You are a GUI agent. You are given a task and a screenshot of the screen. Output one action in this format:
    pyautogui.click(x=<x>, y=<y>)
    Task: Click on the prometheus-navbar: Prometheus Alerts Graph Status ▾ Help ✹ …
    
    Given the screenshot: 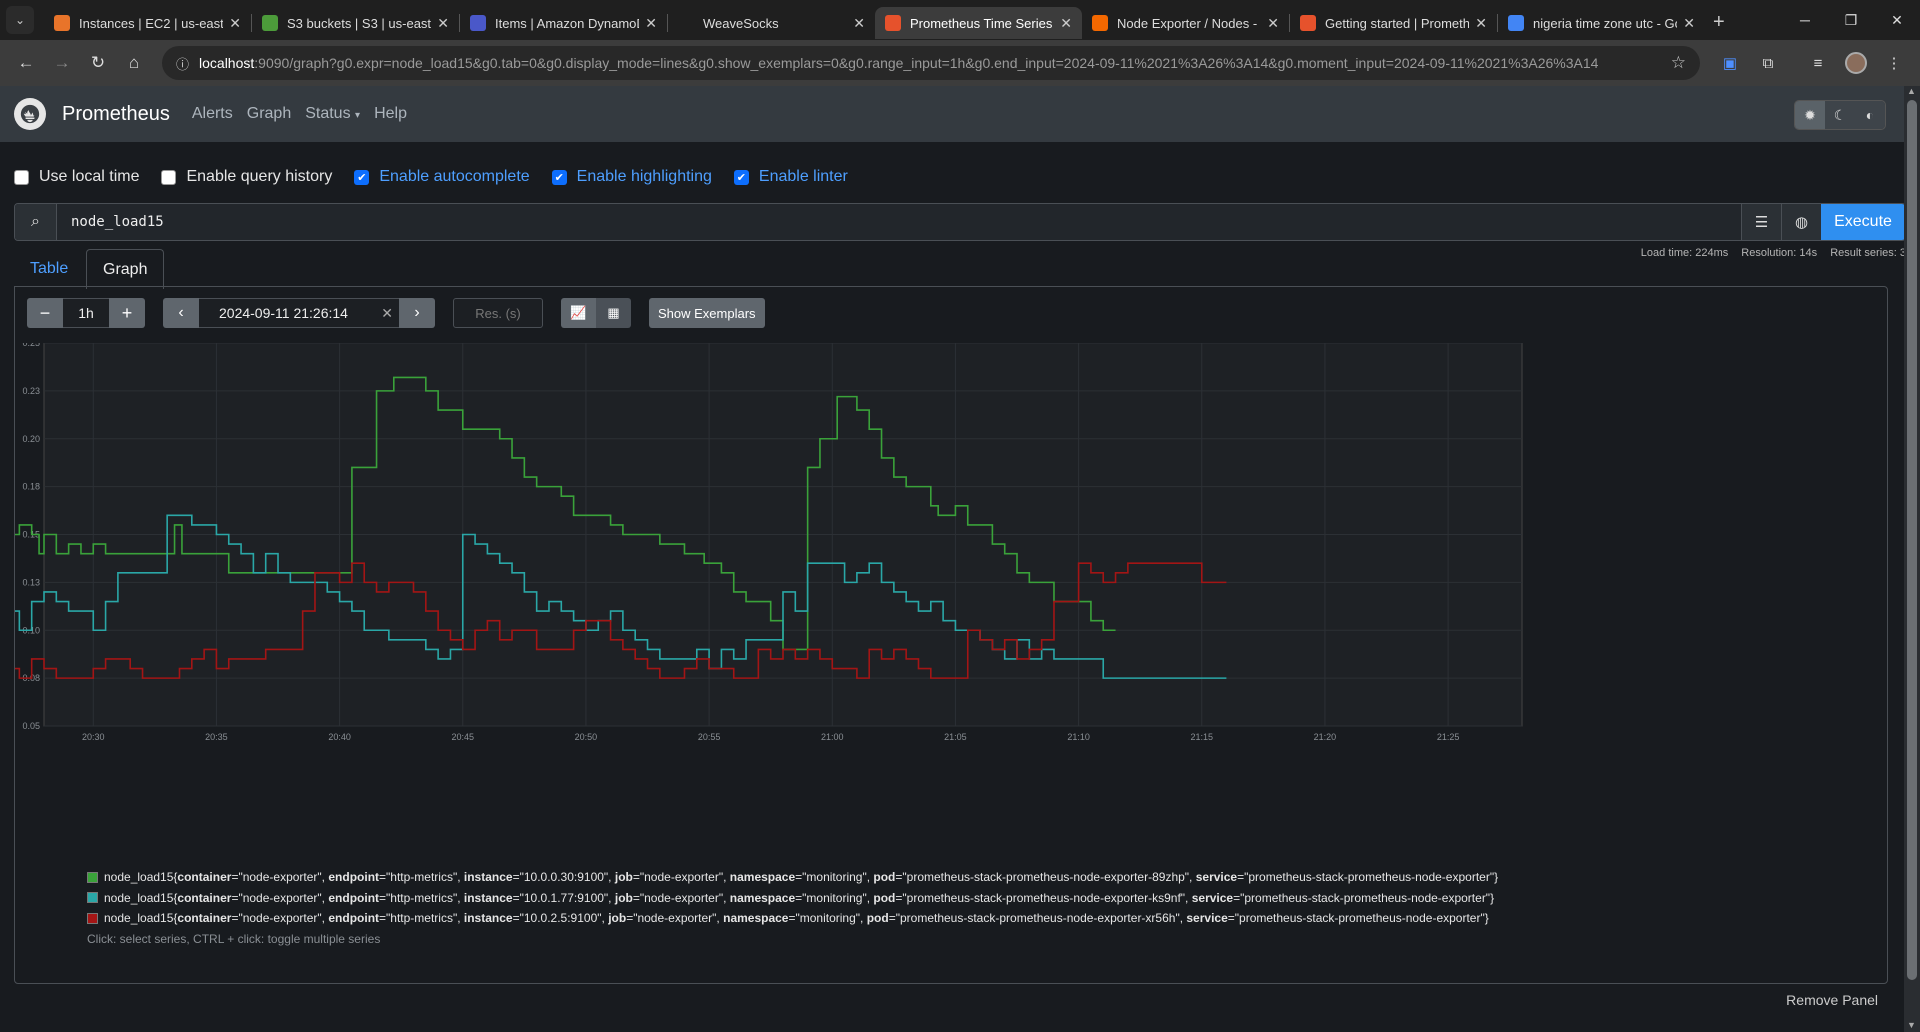 What is the action you would take?
    pyautogui.click(x=960, y=114)
    